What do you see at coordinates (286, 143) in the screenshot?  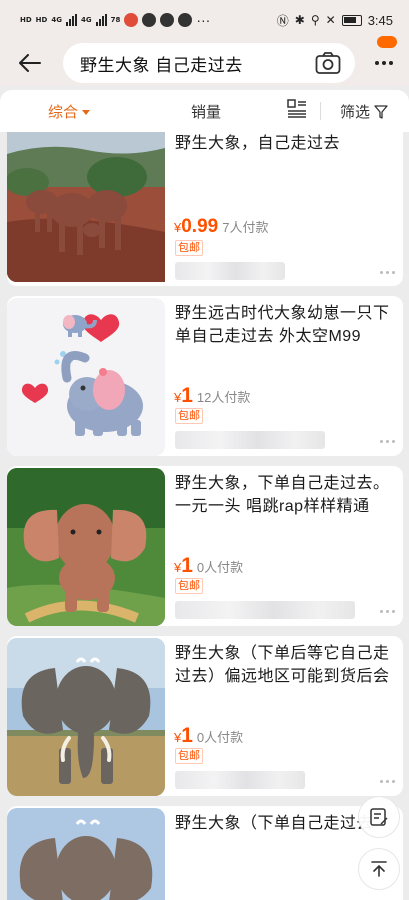 I see `product-title: 野生大象，自己走过去` at bounding box center [286, 143].